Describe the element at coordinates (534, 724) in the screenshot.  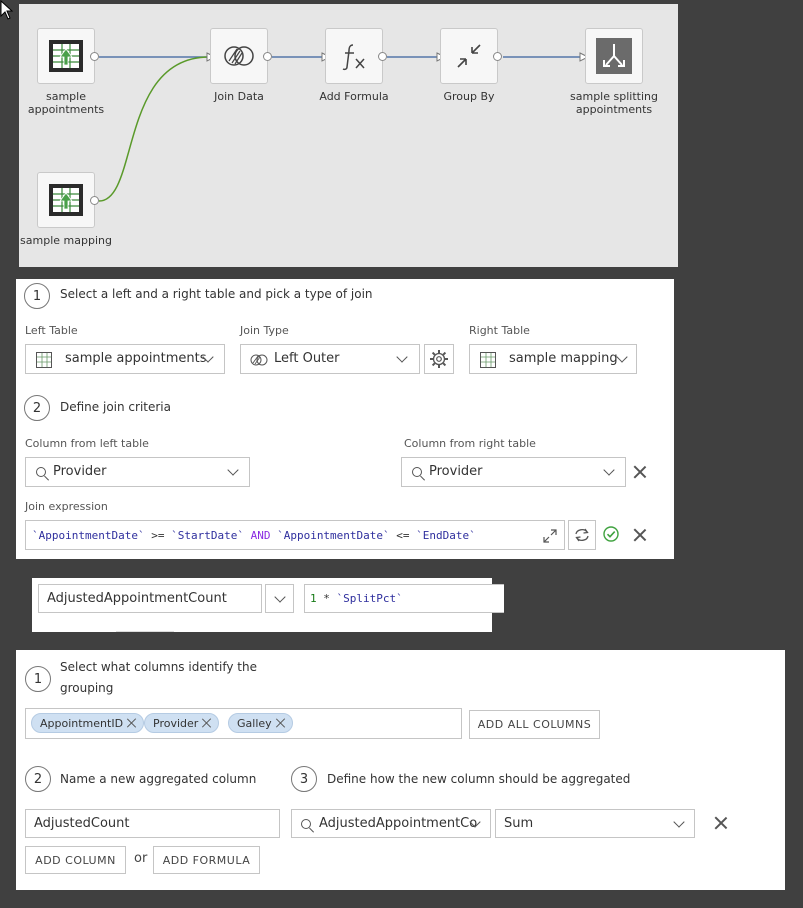
I see `add-all-columns-button: ADD ALL COLUMNS` at that location.